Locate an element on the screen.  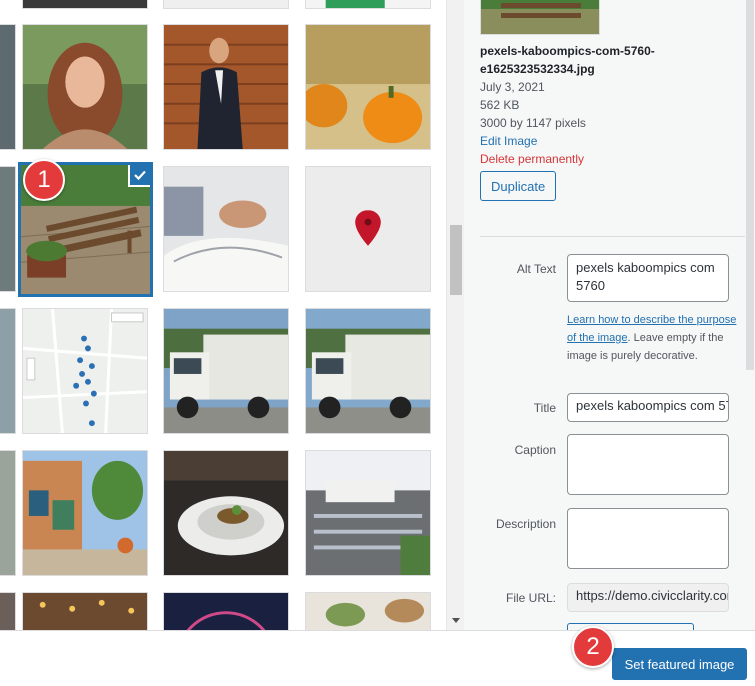
description-field is located at coordinates (648, 538).